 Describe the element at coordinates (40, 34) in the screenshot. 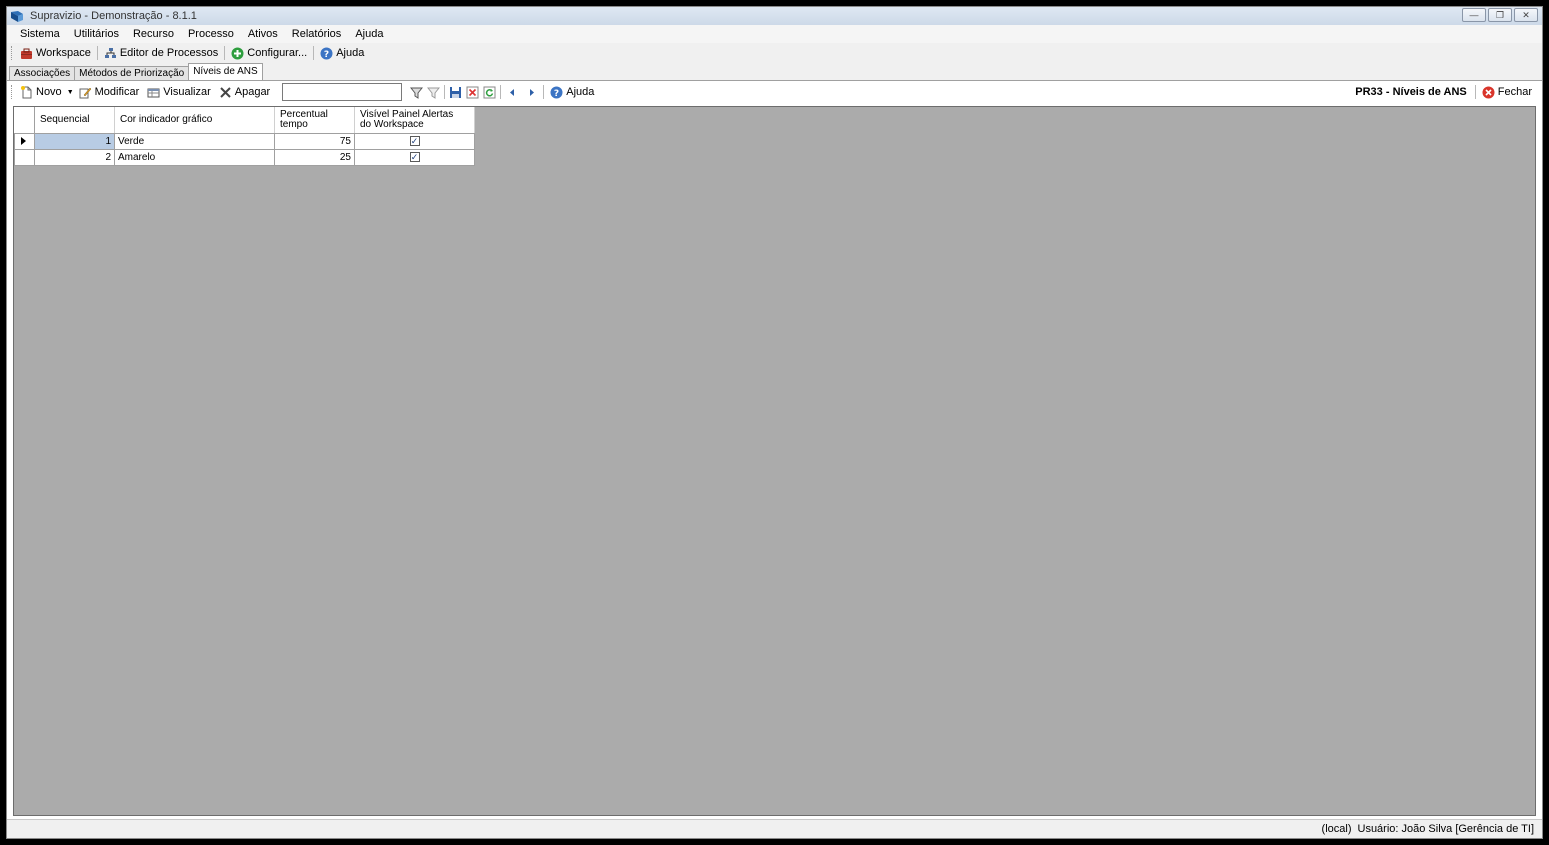

I see `menu-sistema: Sistema` at that location.